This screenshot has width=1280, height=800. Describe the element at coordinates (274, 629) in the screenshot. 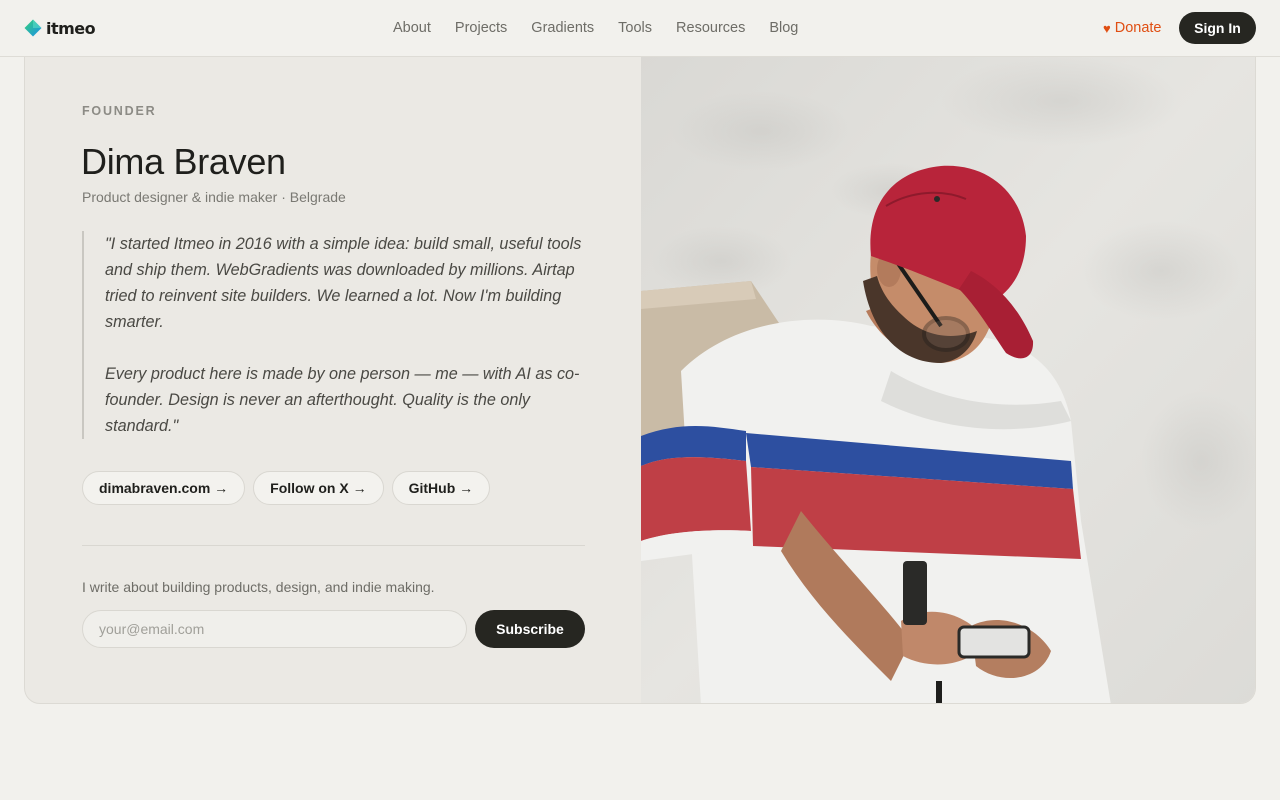

I see `email-input` at that location.